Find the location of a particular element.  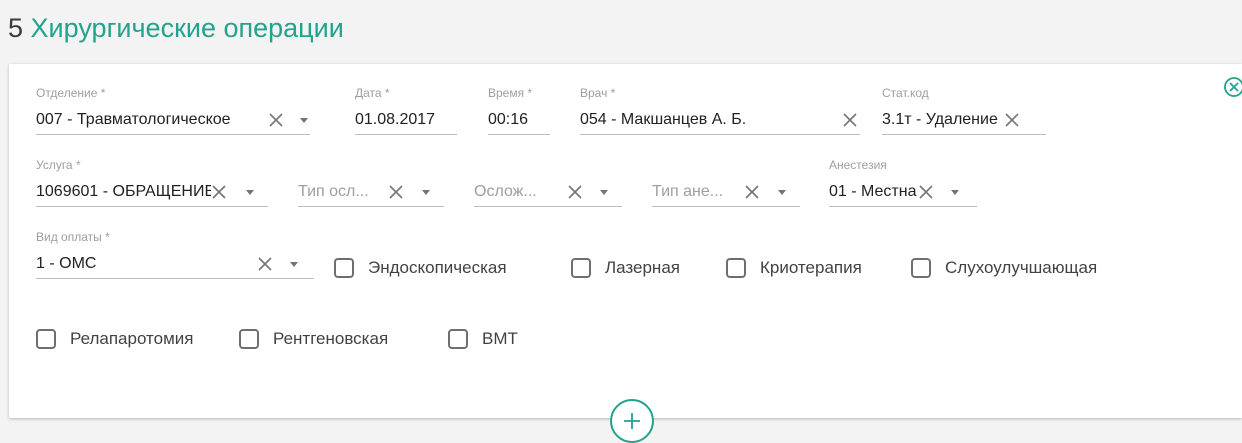

section-title: 5 Хирургические операции is located at coordinates (176, 28).